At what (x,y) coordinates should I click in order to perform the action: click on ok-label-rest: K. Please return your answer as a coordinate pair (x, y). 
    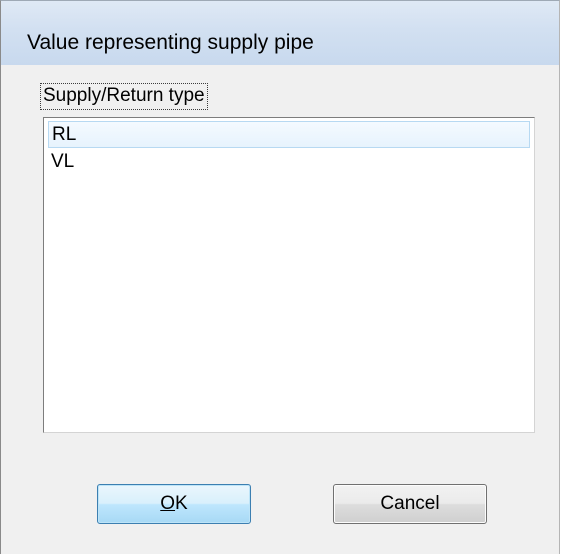
    Looking at the image, I should click on (181, 503).